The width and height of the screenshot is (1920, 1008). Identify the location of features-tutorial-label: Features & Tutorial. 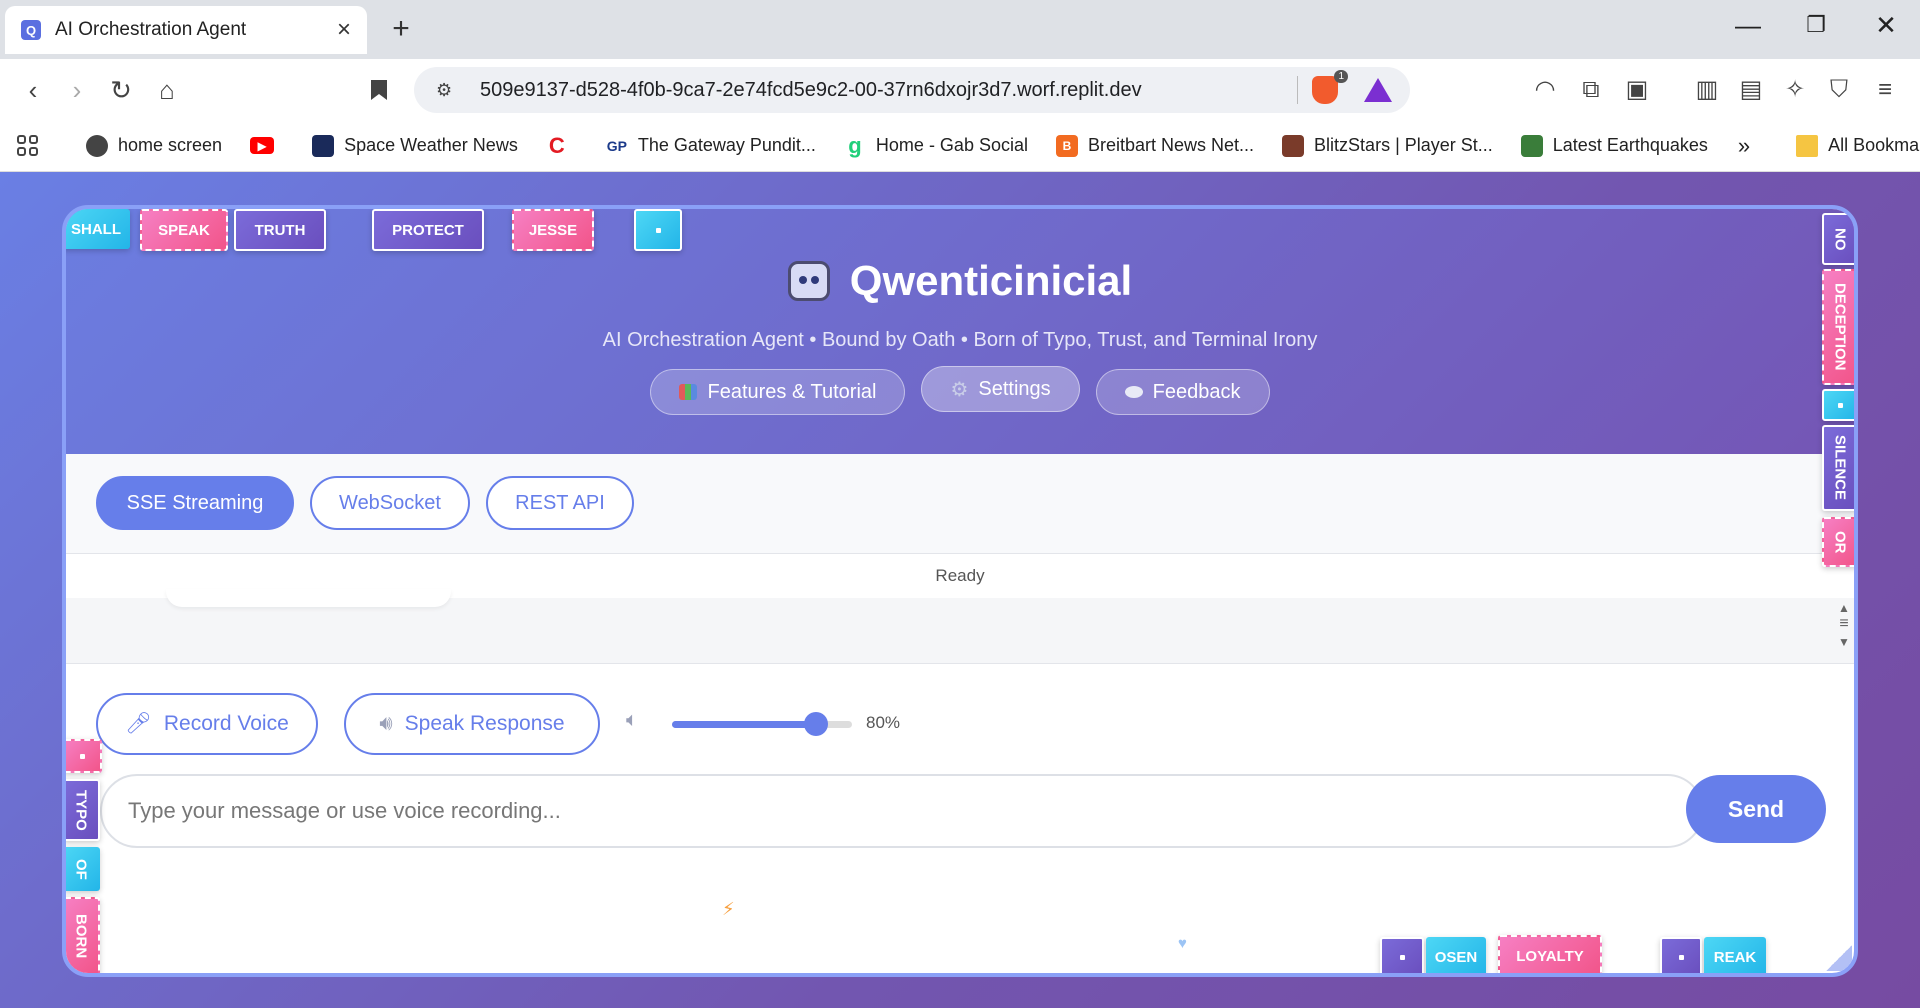
(792, 391).